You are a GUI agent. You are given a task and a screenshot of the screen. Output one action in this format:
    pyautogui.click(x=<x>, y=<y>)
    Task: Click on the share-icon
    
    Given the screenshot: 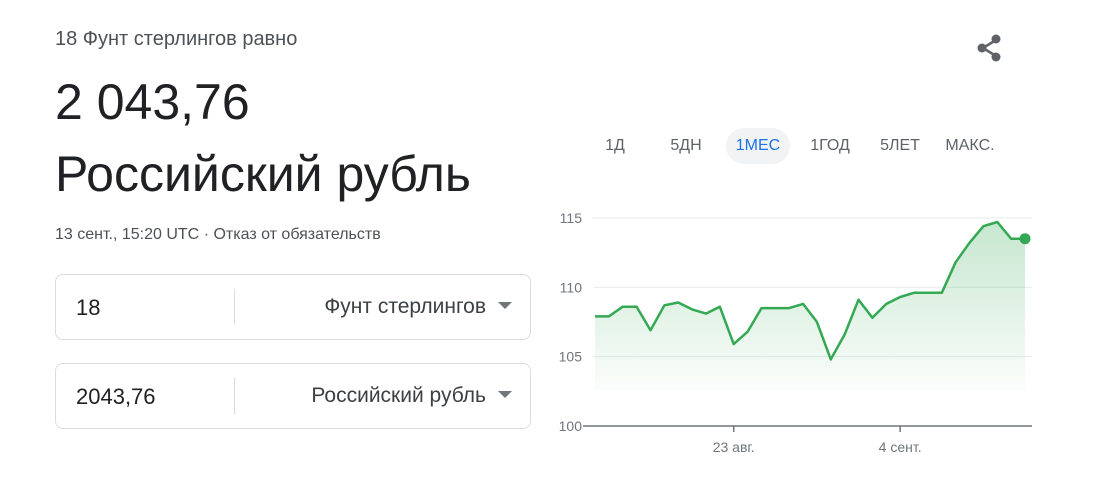 What is the action you would take?
    pyautogui.click(x=990, y=48)
    